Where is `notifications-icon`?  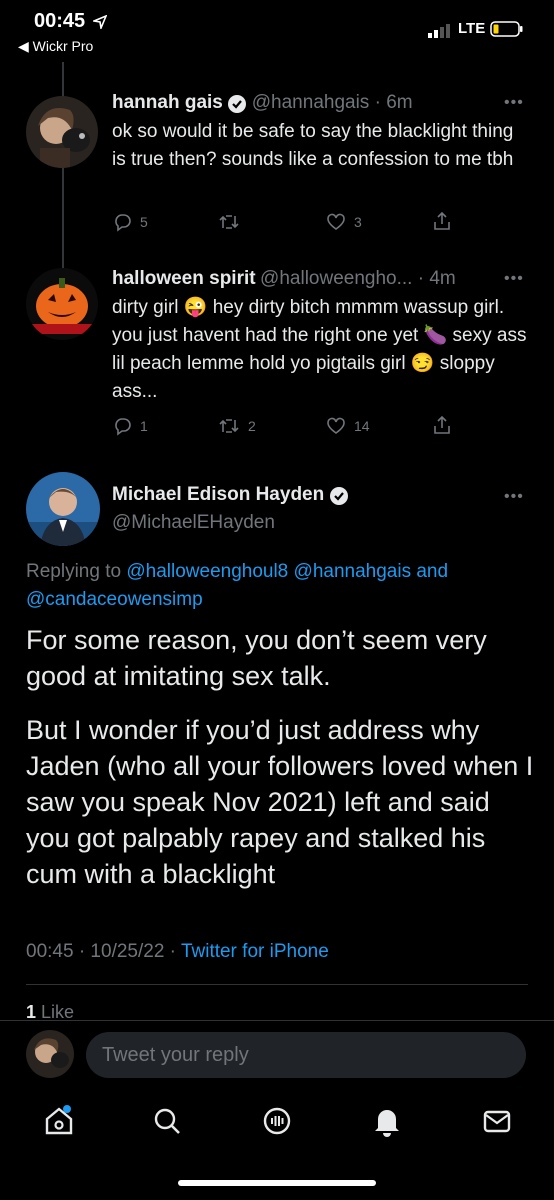 notifications-icon is located at coordinates (387, 1121).